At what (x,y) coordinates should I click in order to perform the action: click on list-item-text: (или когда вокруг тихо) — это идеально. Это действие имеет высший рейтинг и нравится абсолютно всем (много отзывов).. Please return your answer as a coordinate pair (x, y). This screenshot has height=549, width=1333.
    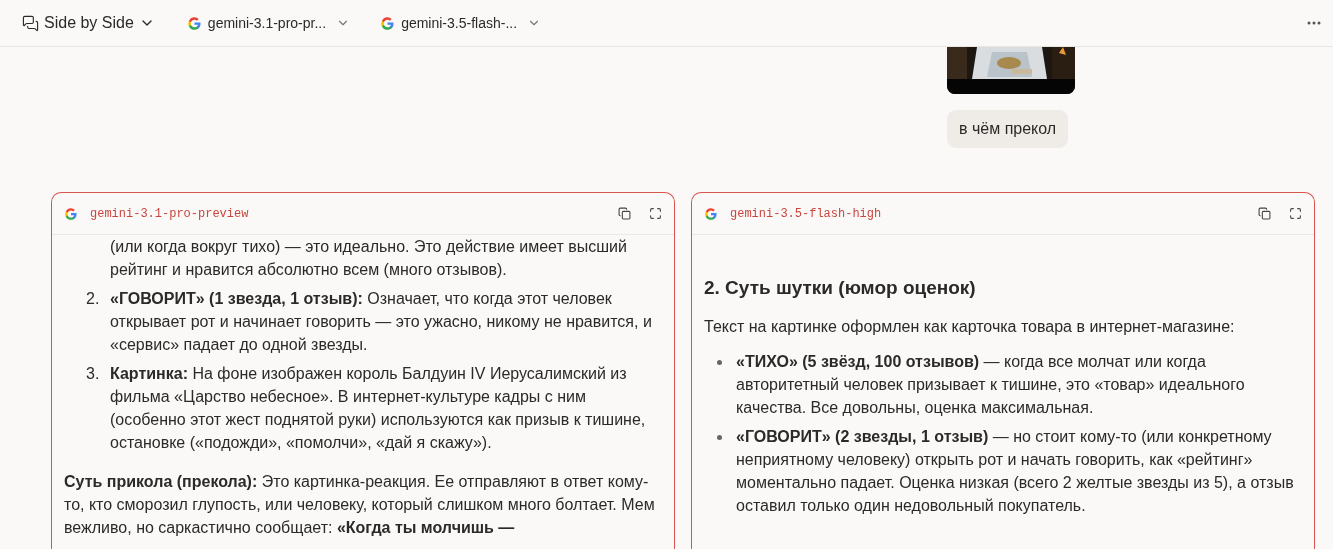
    Looking at the image, I should click on (369, 258).